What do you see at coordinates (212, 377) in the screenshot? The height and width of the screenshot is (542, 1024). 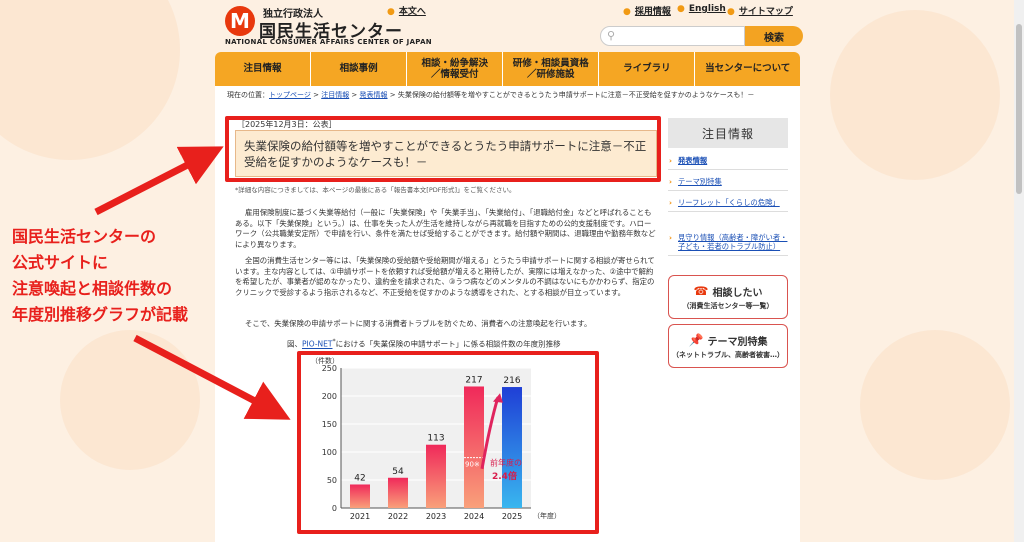 I see `arrow-to-chart` at bounding box center [212, 377].